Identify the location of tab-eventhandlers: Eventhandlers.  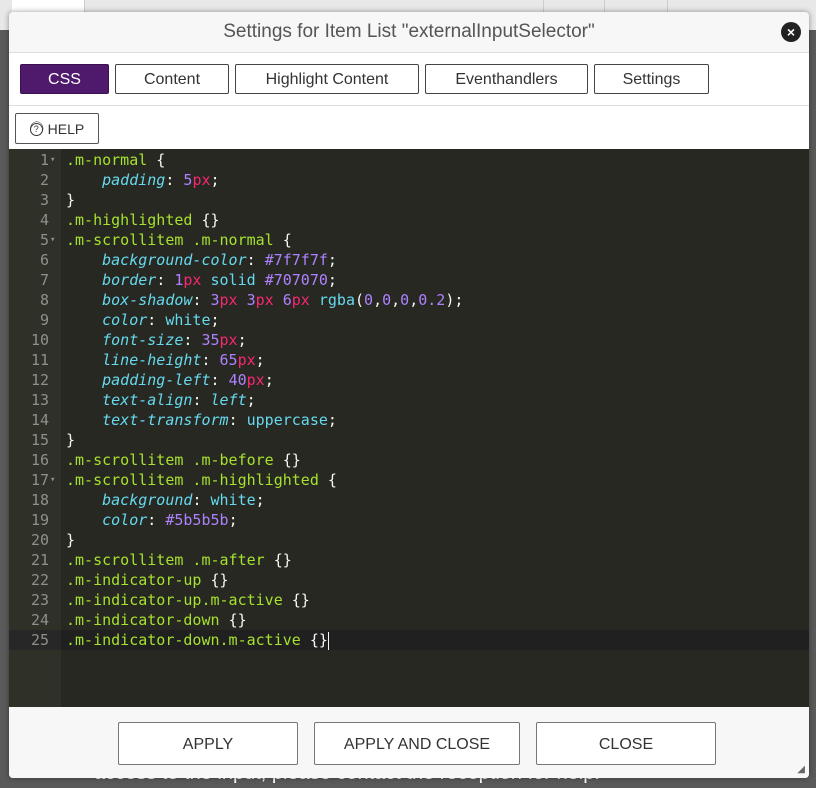
(506, 79).